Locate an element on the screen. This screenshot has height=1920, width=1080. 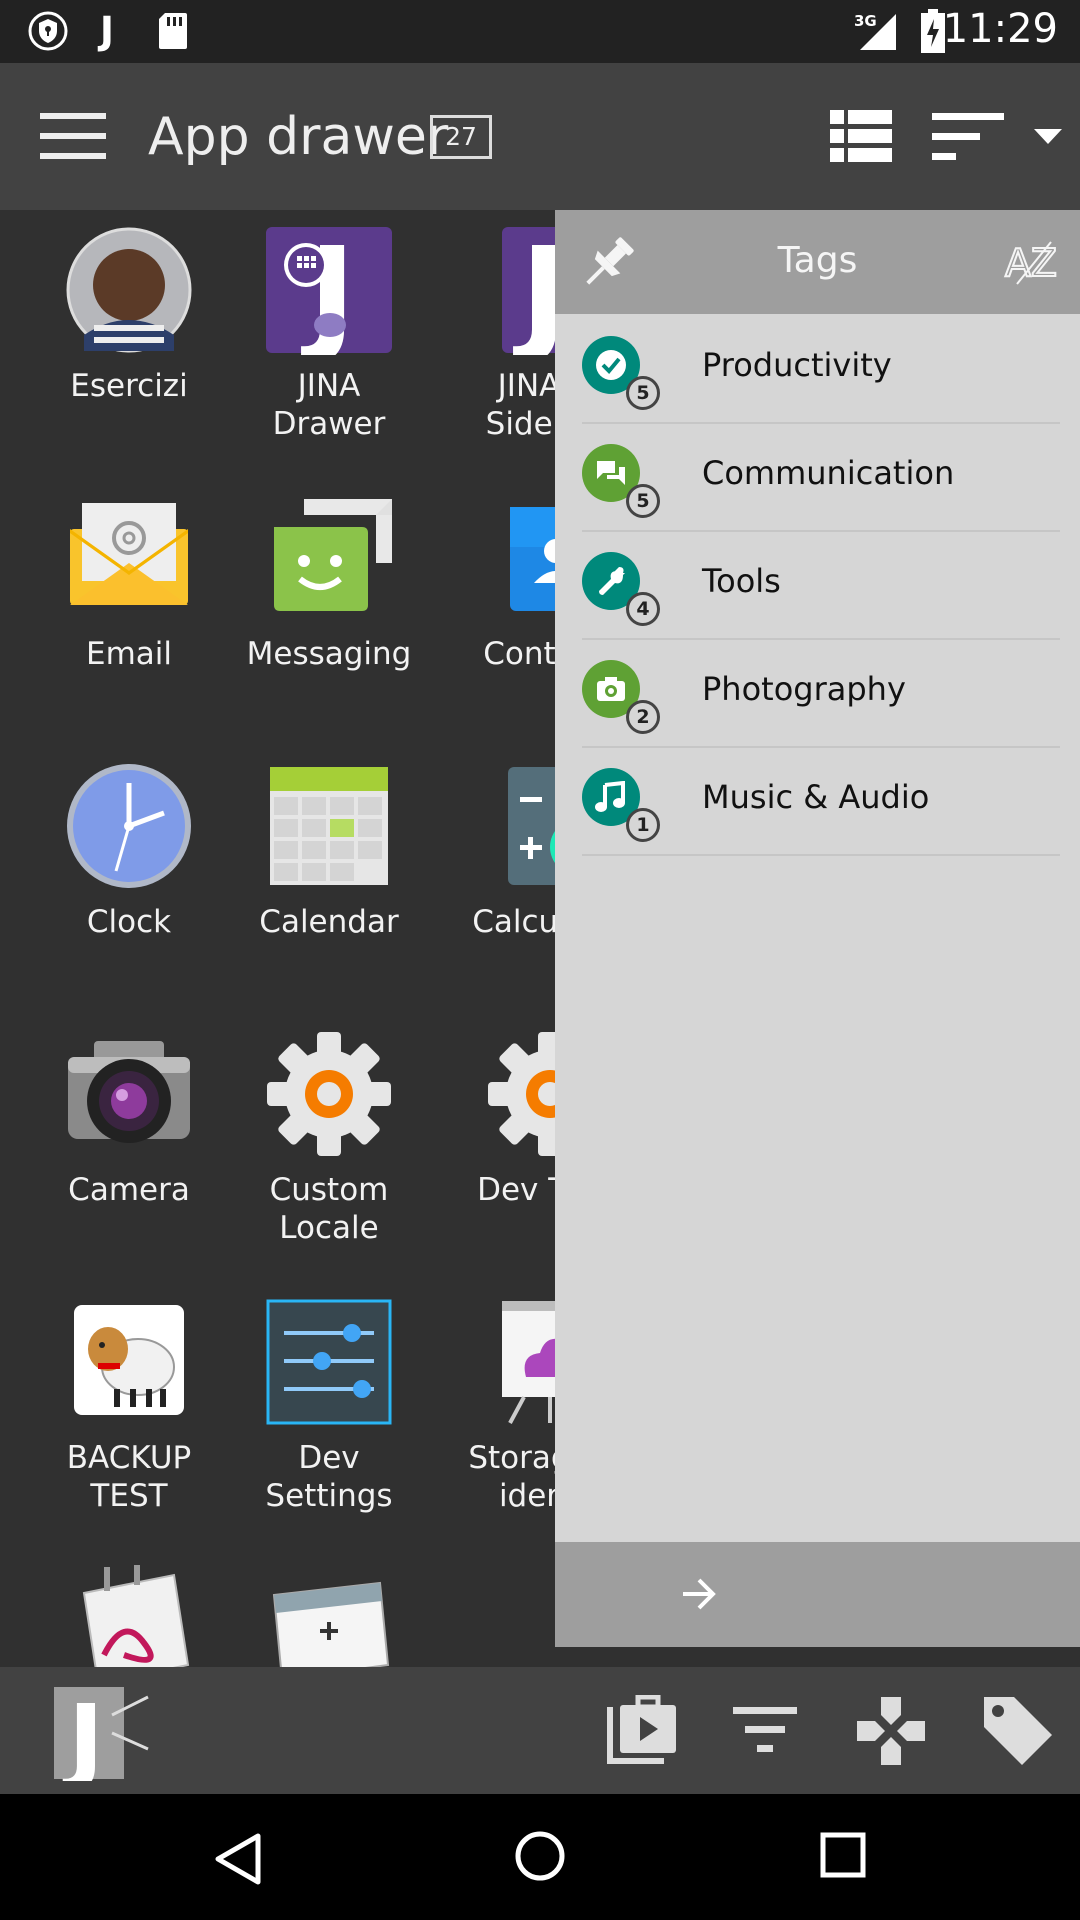
tag-icon is located at coordinates (1017, 1730).